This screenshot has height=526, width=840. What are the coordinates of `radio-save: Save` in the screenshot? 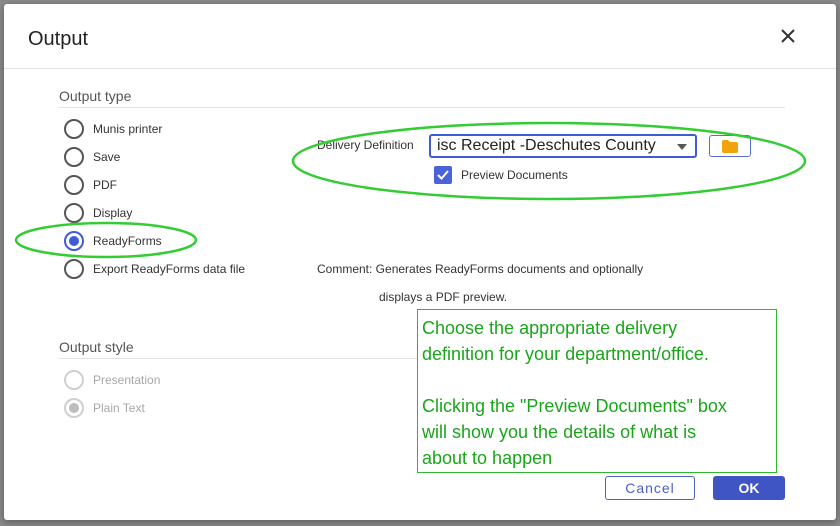 It's located at (92, 157).